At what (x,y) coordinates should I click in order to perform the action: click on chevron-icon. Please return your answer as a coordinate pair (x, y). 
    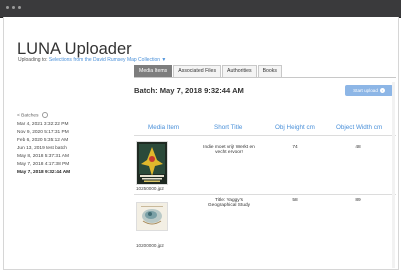
    Looking at the image, I should click on (44, 115).